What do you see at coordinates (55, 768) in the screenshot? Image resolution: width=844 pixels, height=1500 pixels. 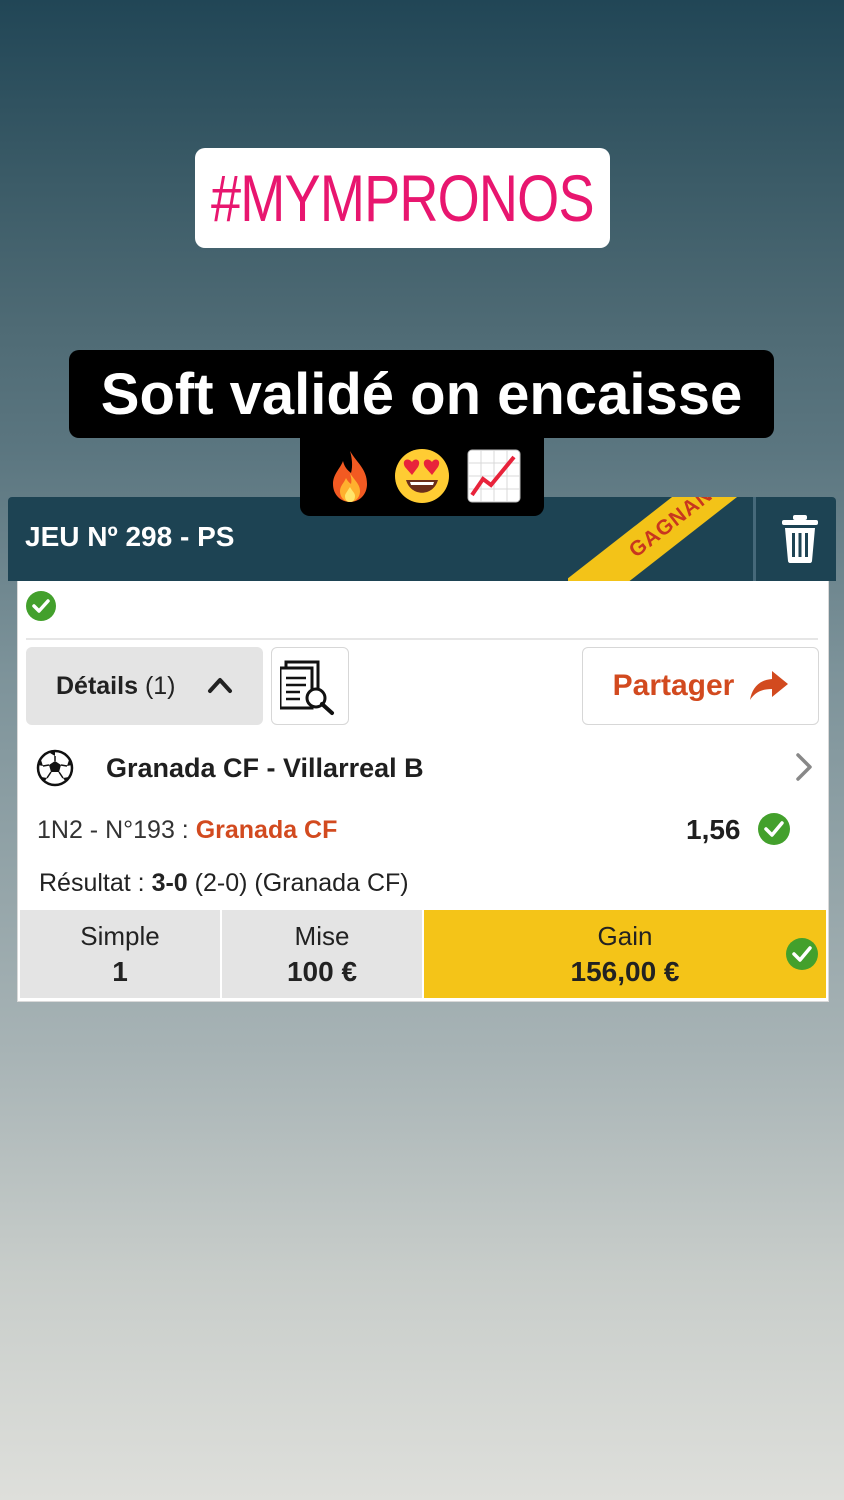 I see `soccer-ball-icon` at bounding box center [55, 768].